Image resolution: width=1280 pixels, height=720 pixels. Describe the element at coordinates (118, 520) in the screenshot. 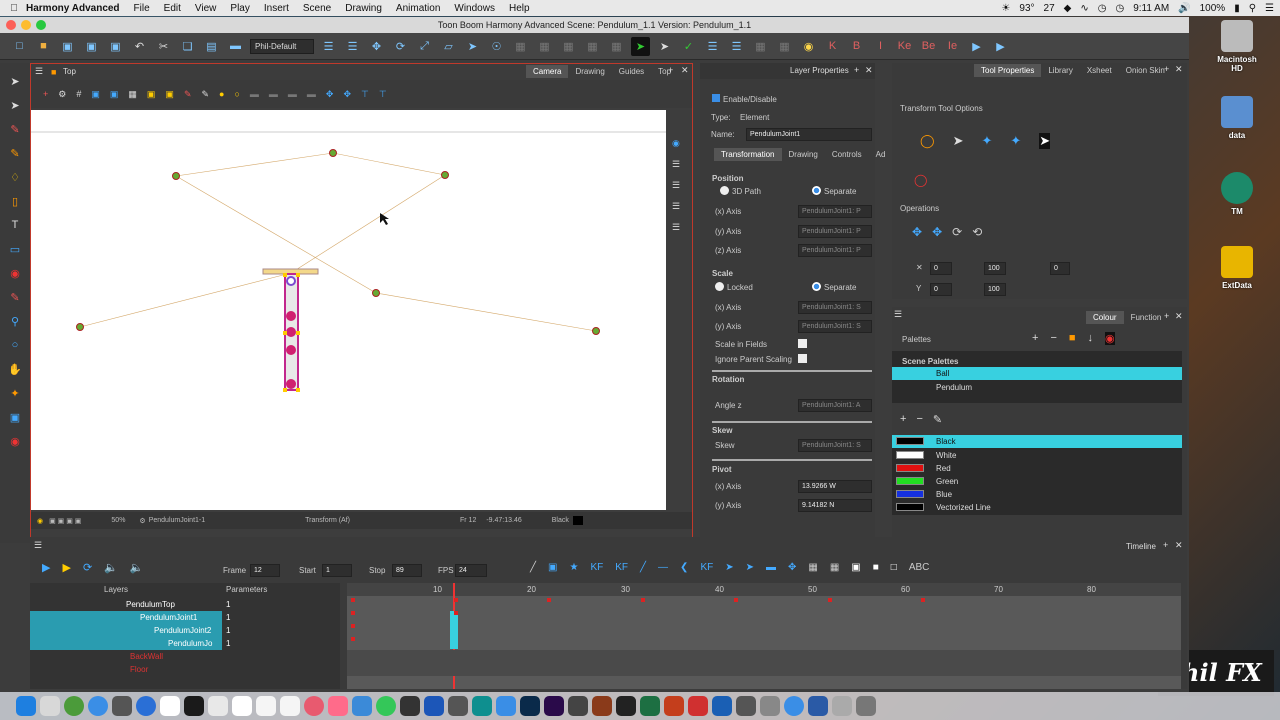

I see `zoom-level: 50%` at that location.